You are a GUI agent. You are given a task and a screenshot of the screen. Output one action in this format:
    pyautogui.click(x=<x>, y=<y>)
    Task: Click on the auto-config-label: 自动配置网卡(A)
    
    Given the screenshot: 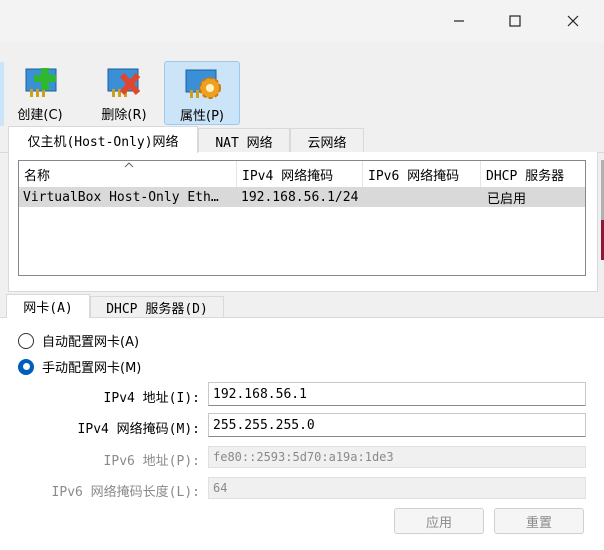 What is the action you would take?
    pyautogui.click(x=91, y=342)
    